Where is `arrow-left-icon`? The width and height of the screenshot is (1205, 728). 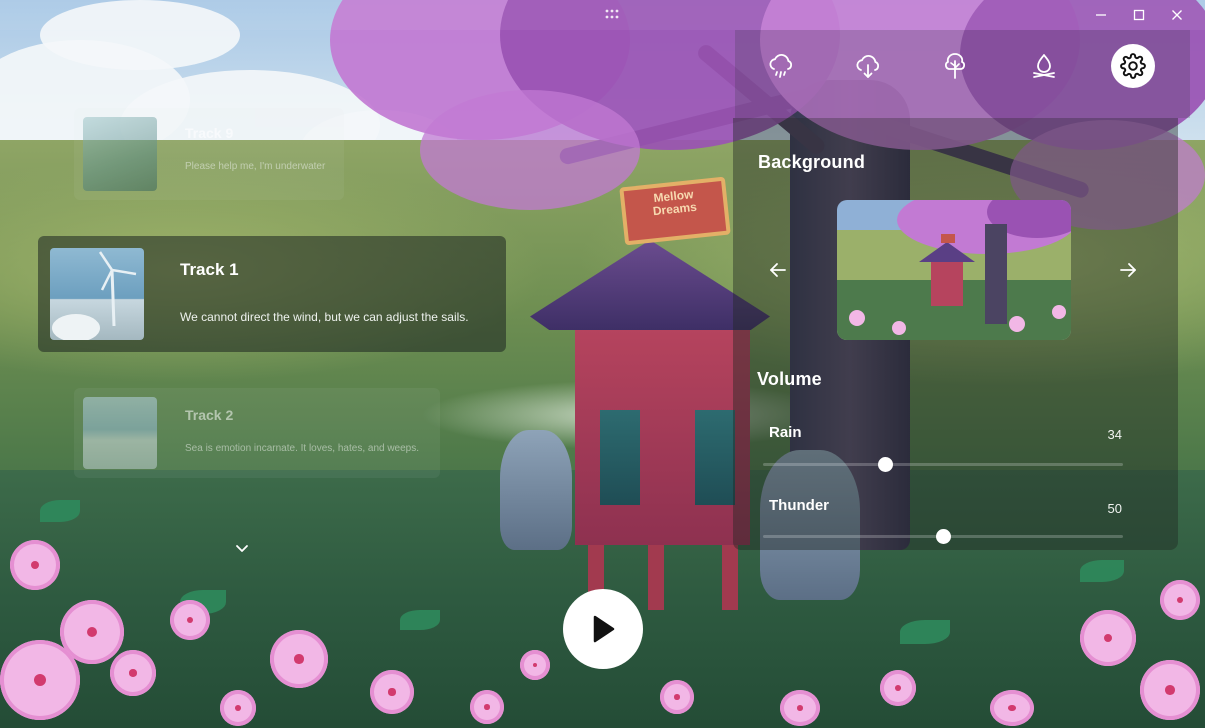
arrow-left-icon is located at coordinates (778, 270).